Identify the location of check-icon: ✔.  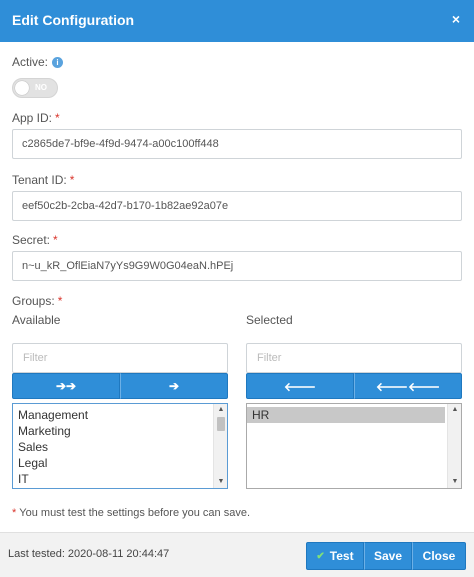
(320, 556).